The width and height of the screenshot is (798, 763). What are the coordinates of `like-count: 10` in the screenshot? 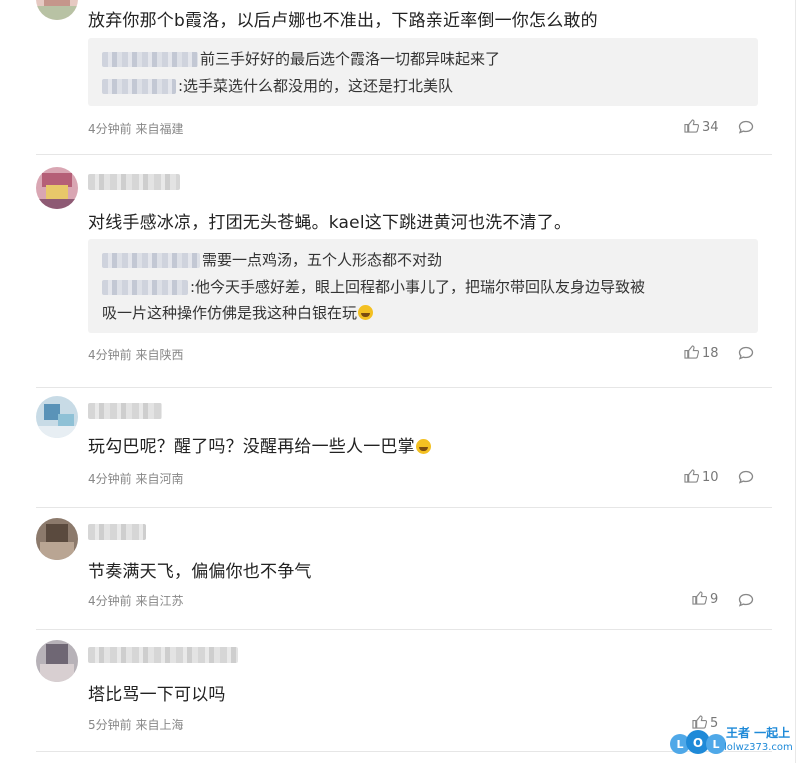 It's located at (710, 477).